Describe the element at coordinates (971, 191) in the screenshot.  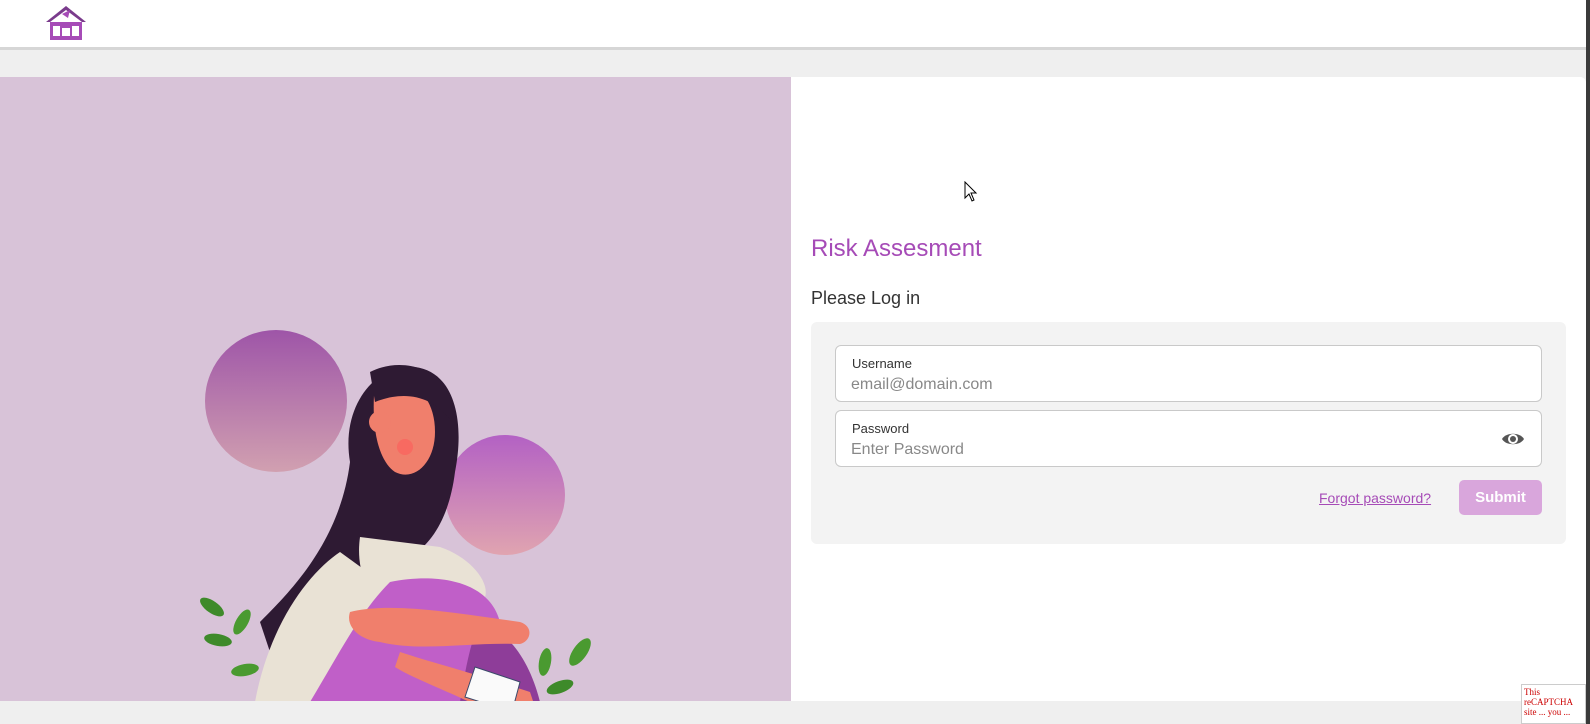
I see `mouse-cursor-icon` at that location.